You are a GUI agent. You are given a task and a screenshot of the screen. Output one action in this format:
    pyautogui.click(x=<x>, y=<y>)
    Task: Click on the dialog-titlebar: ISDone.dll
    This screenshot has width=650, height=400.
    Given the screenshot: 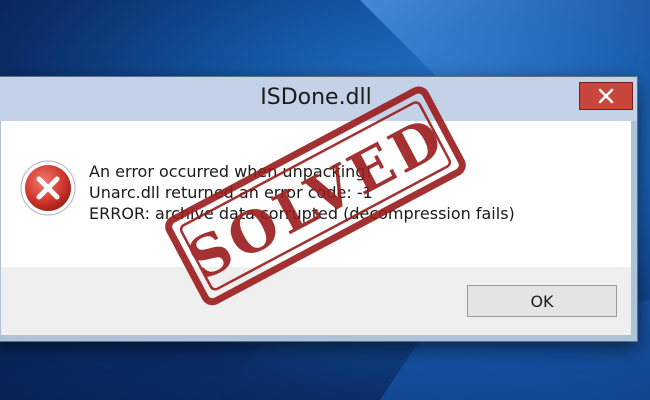 What is the action you would take?
    pyautogui.click(x=318, y=99)
    